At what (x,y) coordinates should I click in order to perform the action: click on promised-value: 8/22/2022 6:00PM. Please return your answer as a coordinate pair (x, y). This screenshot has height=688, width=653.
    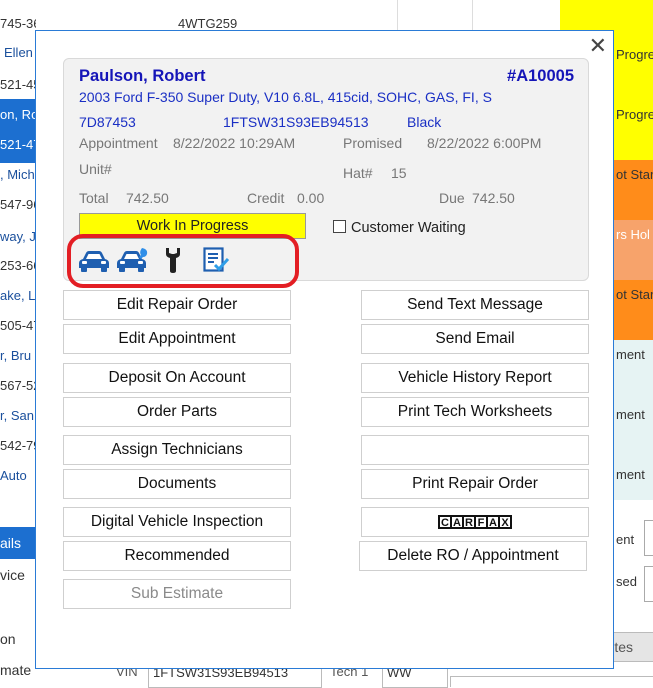
    Looking at the image, I should click on (484, 143).